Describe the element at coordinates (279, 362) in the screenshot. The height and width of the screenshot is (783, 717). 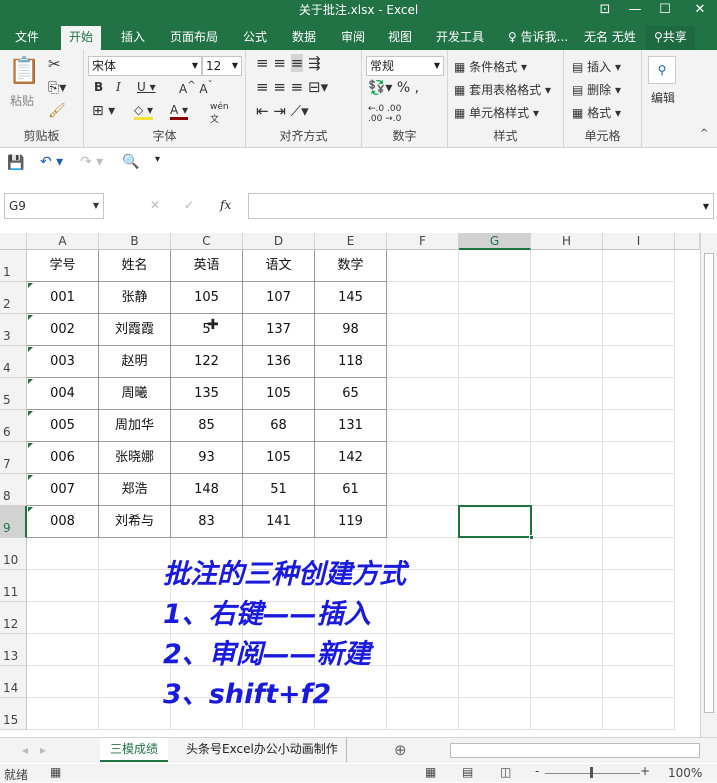
I see `table-cell: 136` at that location.